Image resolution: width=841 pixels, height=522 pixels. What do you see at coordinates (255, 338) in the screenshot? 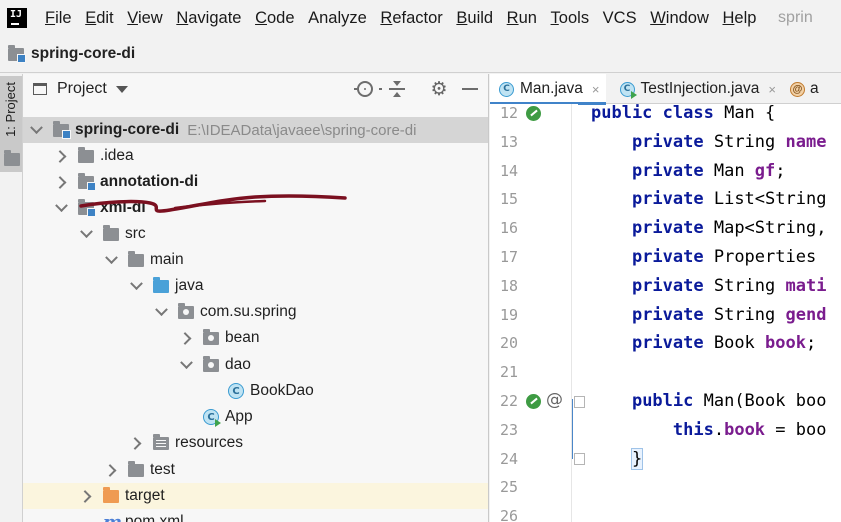
I see `tree-item-bean: bean` at bounding box center [255, 338].